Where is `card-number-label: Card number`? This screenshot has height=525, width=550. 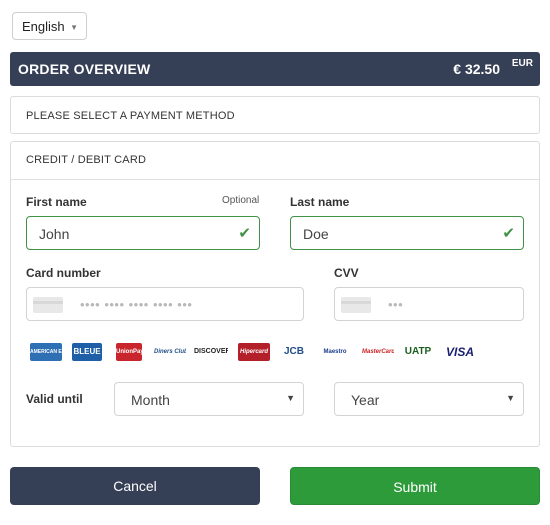
card-number-label: Card number is located at coordinates (63, 273).